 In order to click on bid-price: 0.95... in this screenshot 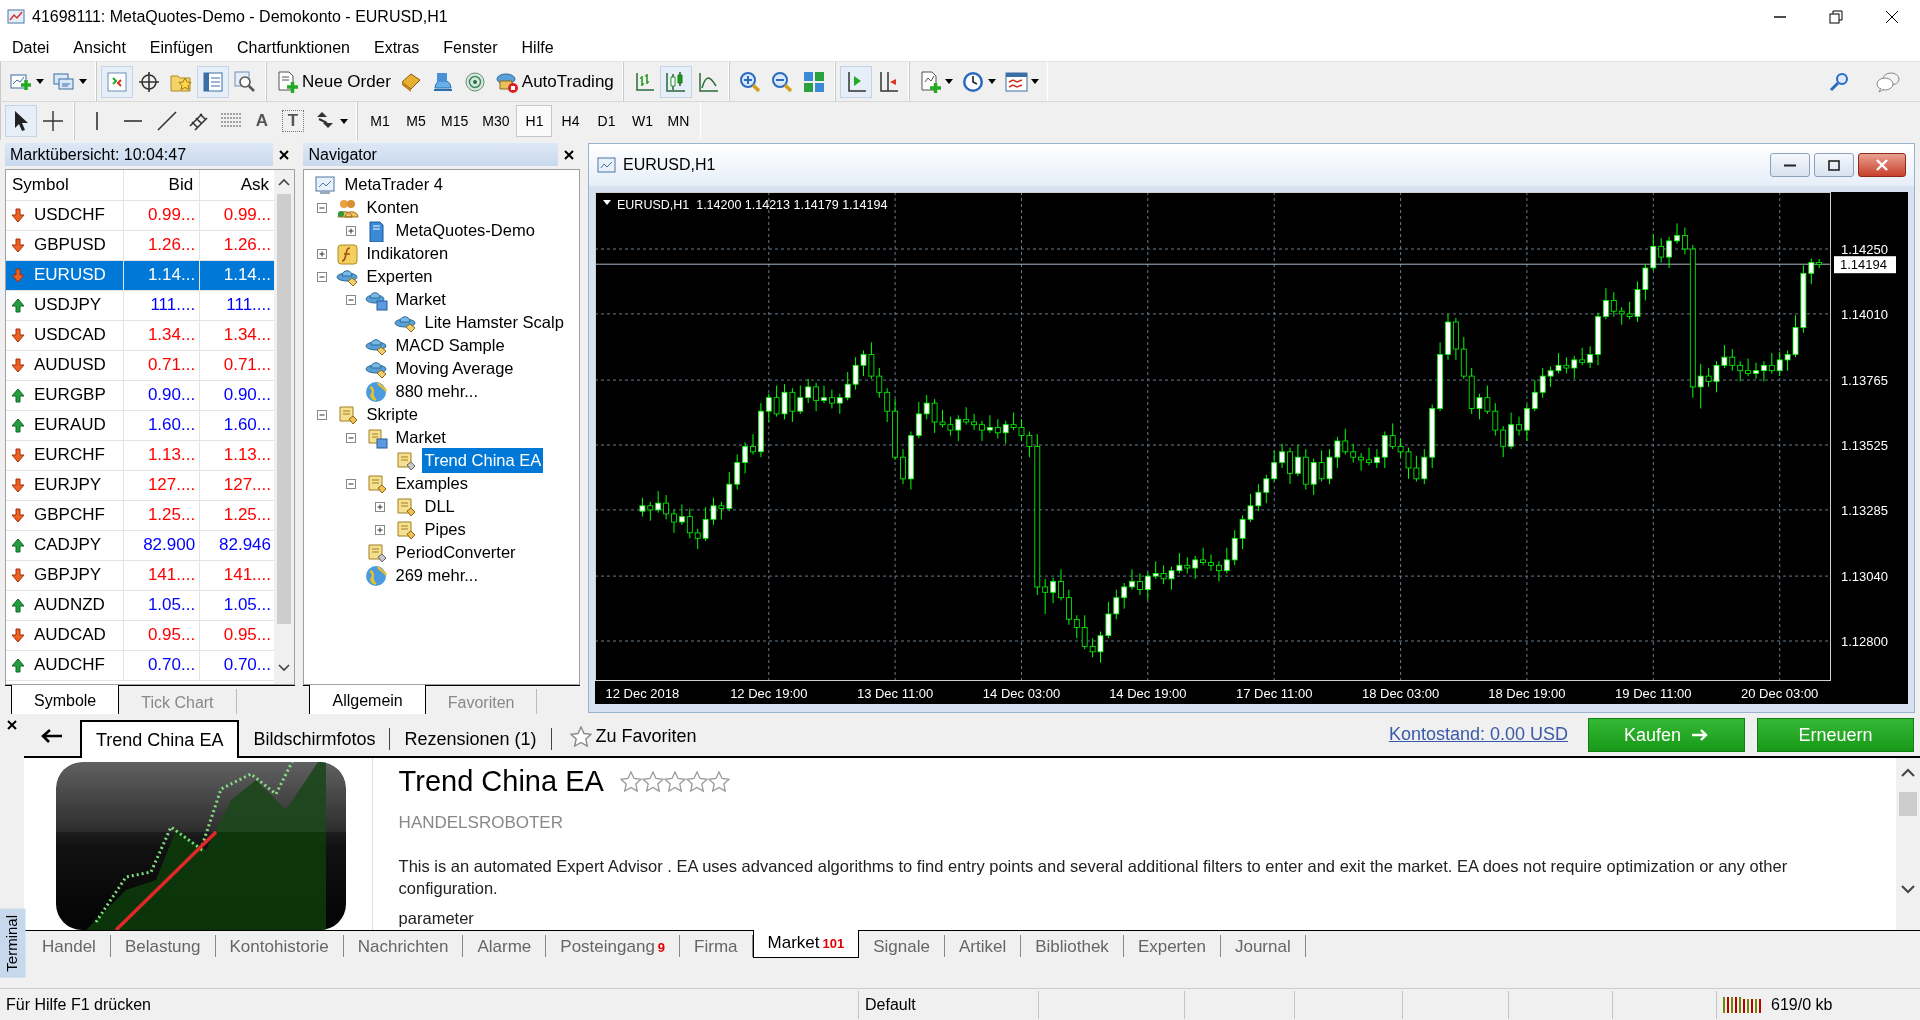, I will do `click(161, 635)`.